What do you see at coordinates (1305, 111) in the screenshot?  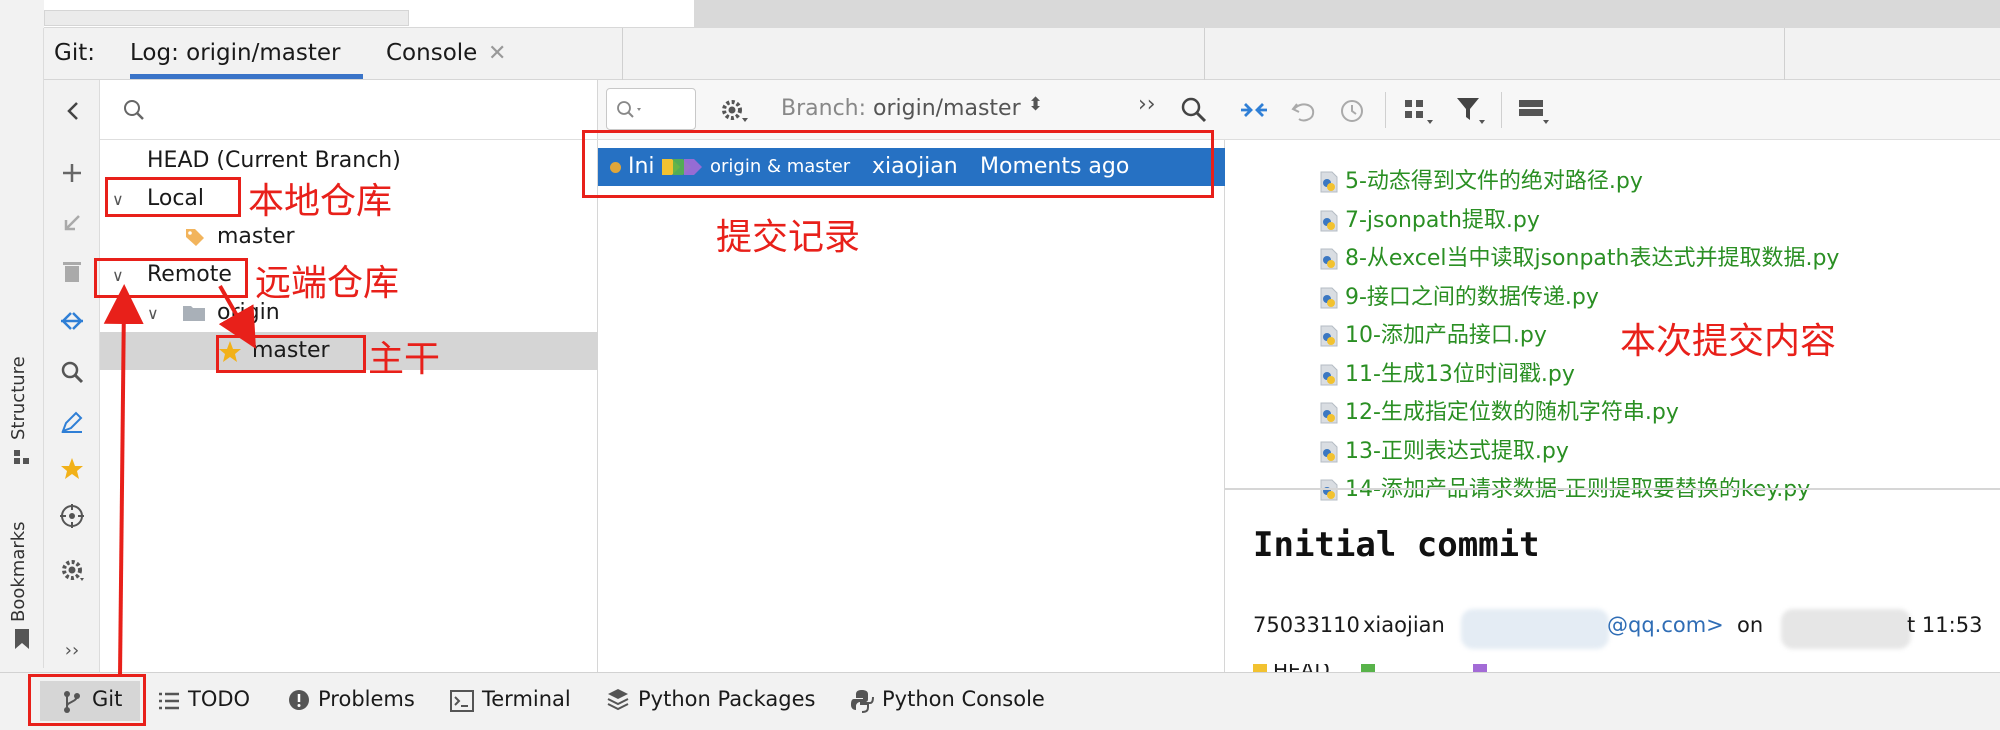 I see `revert-icon` at bounding box center [1305, 111].